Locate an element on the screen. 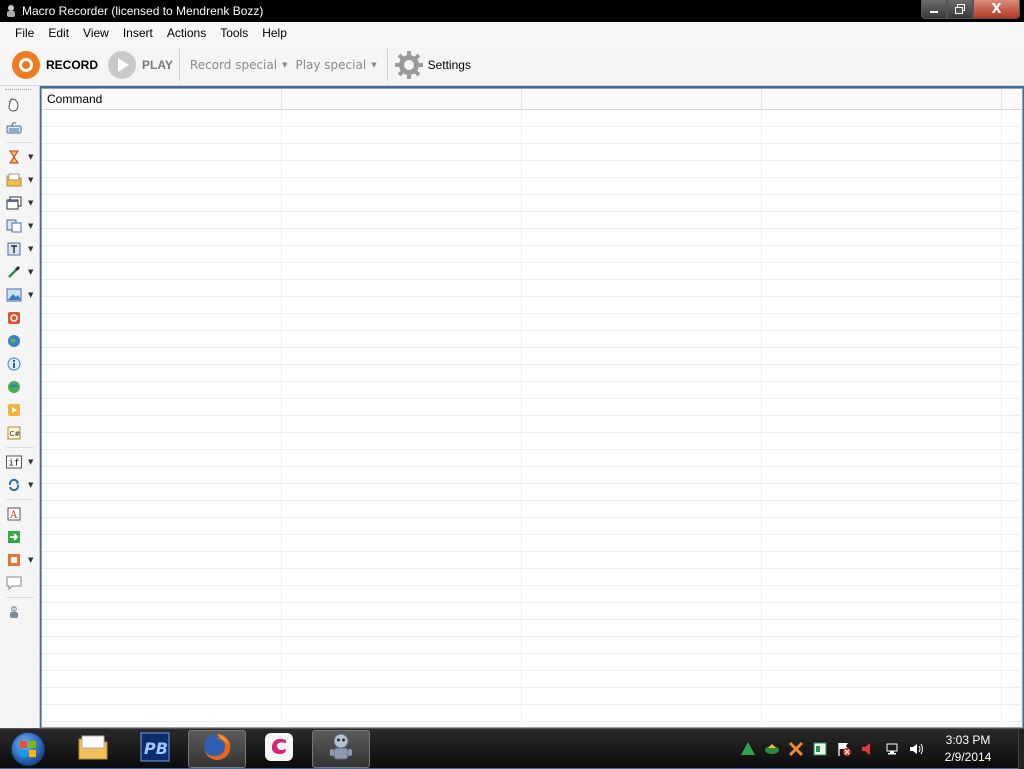 This screenshot has width=1024, height=769. loop-tool: ▼ is located at coordinates (21, 485).